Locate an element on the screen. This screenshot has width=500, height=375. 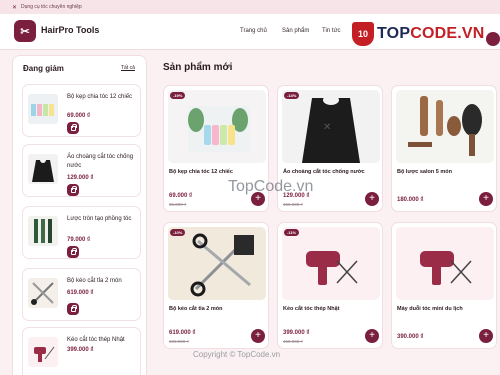
sidebar-item: Lược tròn tạo phồng tóc 79.000 ₫ is located at coordinates (81, 232).